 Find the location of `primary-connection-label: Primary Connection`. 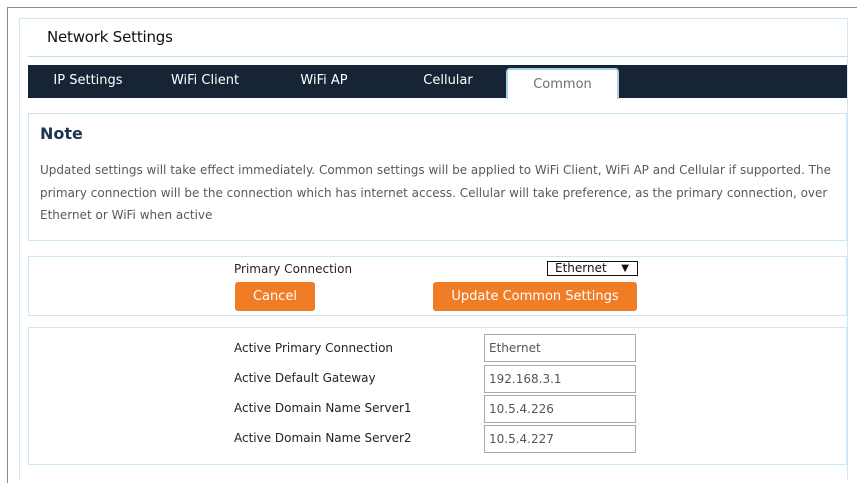

primary-connection-label: Primary Connection is located at coordinates (293, 269).